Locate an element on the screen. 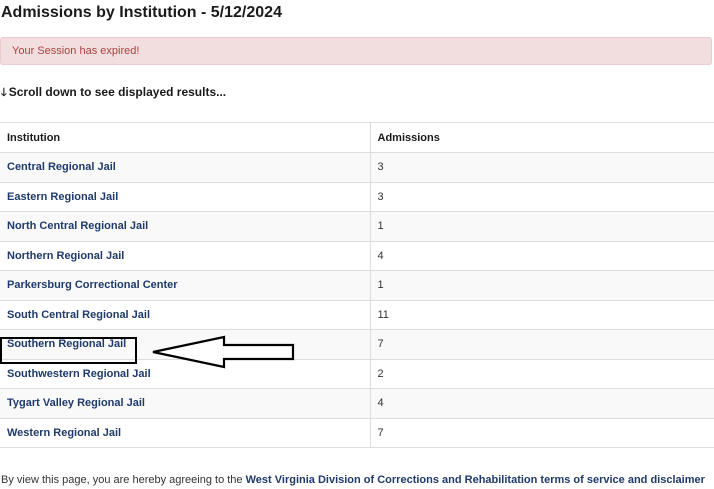 The image size is (714, 489). table-row: South Central Regional Jail 11 is located at coordinates (357, 314).